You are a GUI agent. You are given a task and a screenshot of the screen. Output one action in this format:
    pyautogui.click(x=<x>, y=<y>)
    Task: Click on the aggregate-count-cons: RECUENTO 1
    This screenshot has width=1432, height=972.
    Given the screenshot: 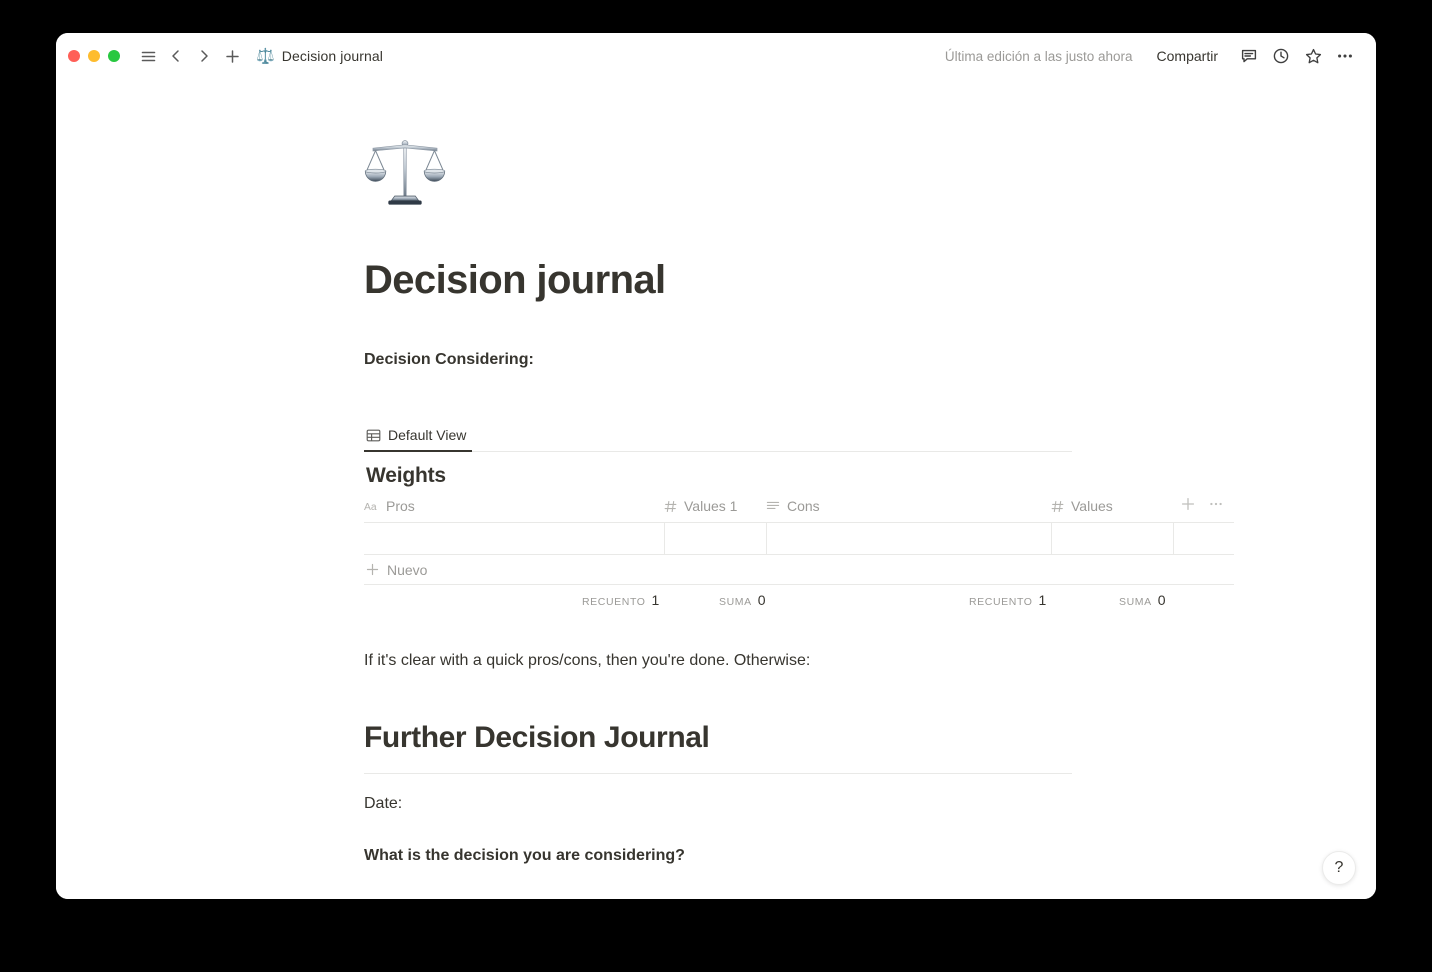 What is the action you would take?
    pyautogui.click(x=1007, y=600)
    